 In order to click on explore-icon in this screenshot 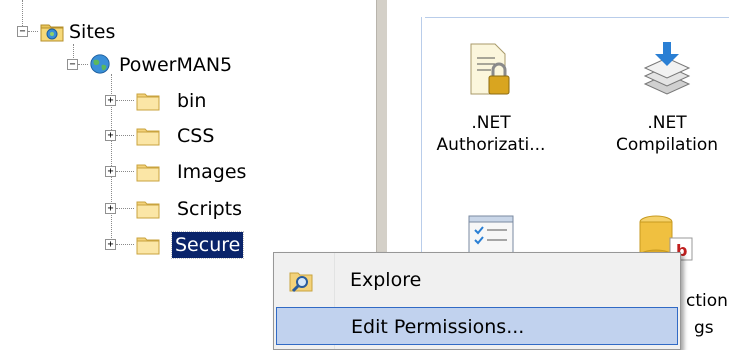, I will do `click(301, 282)`.